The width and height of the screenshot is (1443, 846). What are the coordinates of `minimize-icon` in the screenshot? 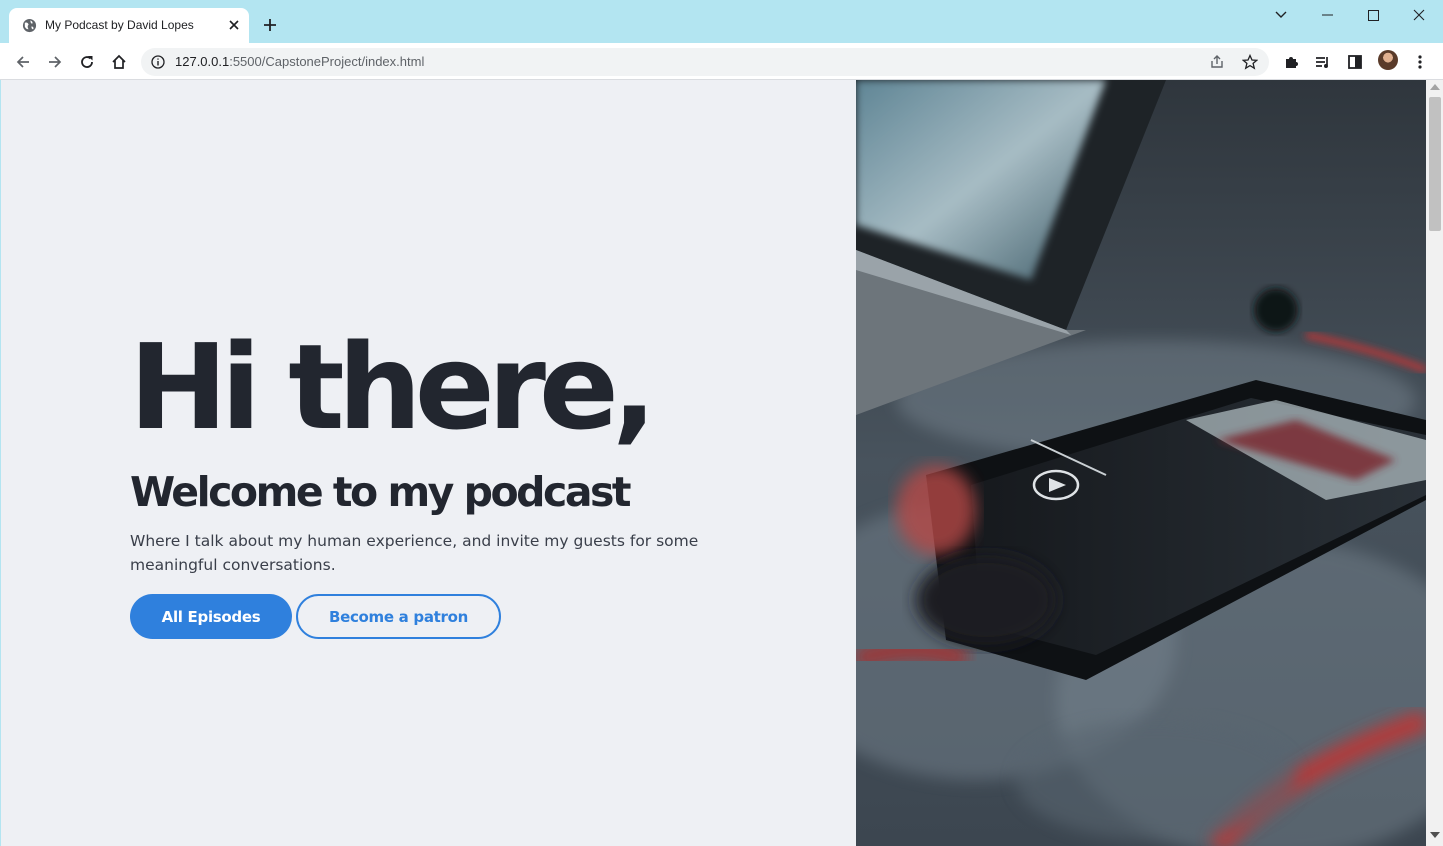 It's located at (1327, 15).